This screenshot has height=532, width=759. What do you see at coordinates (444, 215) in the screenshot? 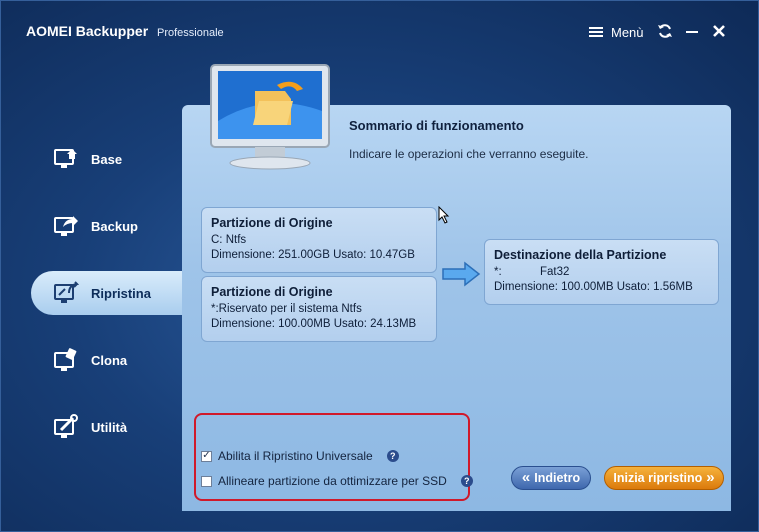
I see `mouse-cursor-icon` at bounding box center [444, 215].